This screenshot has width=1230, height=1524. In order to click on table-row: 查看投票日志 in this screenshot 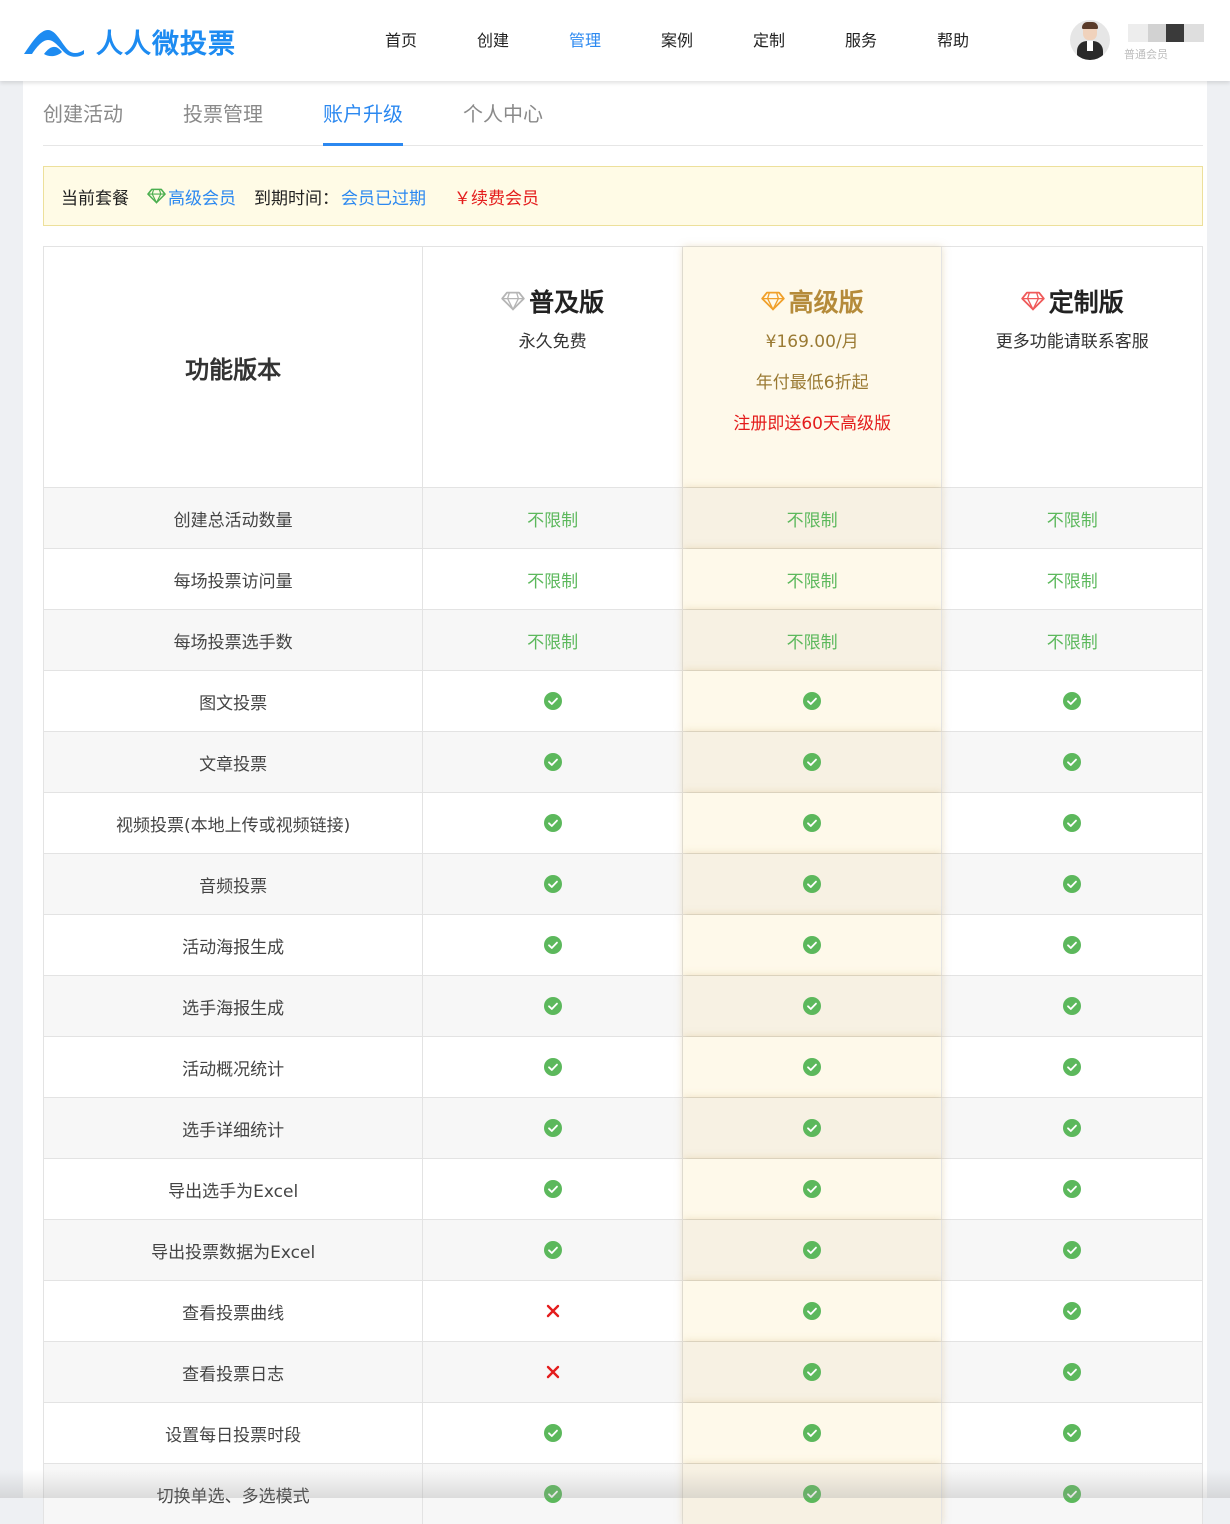, I will do `click(623, 1371)`.